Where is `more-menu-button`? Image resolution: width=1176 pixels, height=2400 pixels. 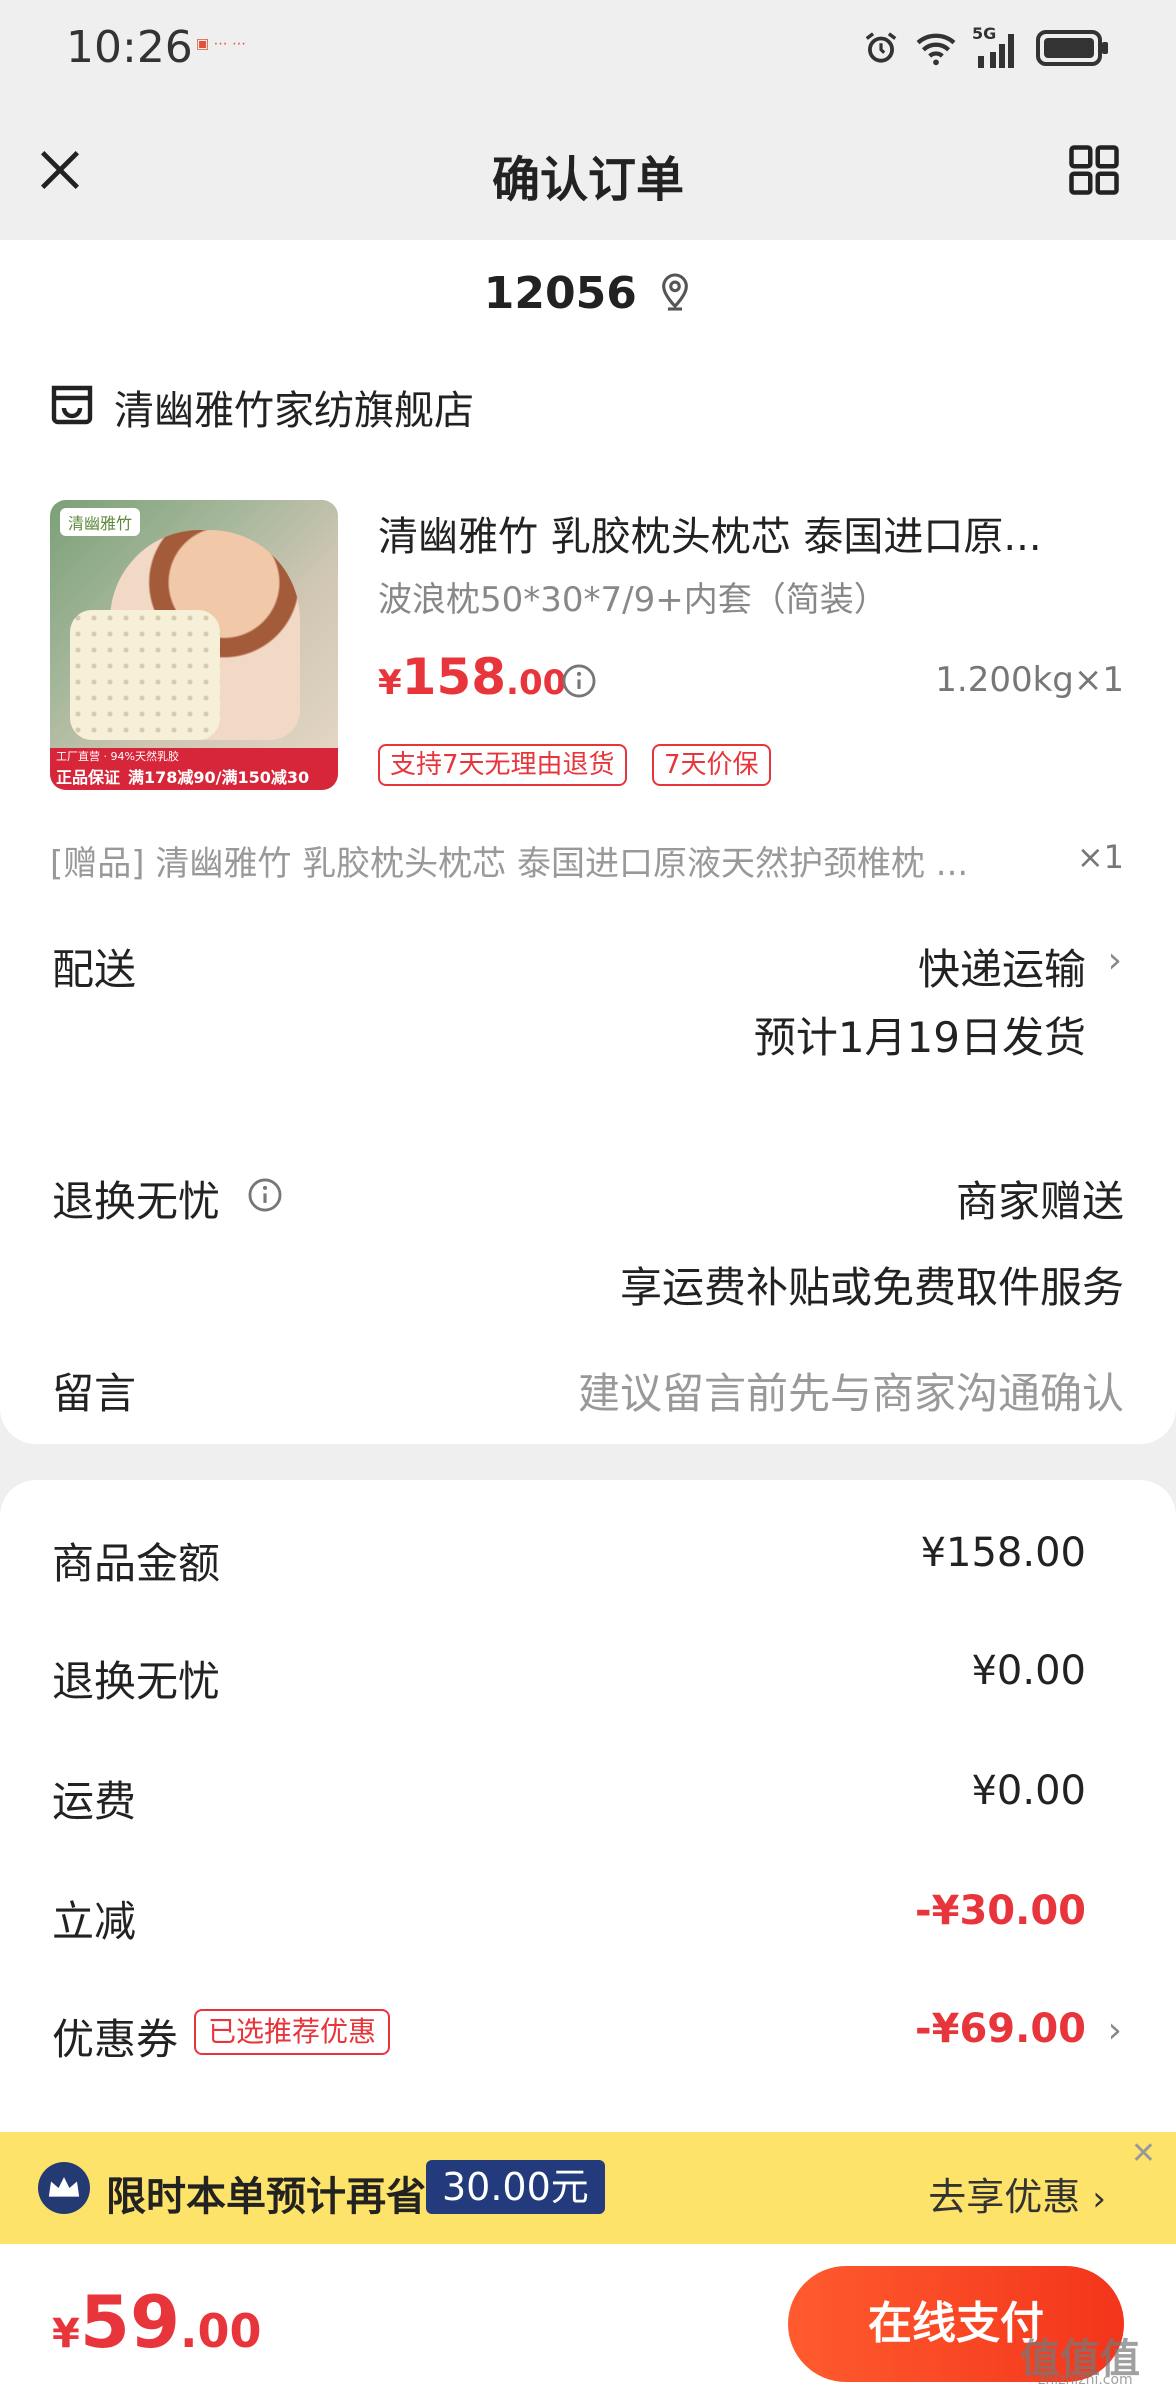 more-menu-button is located at coordinates (1094, 170).